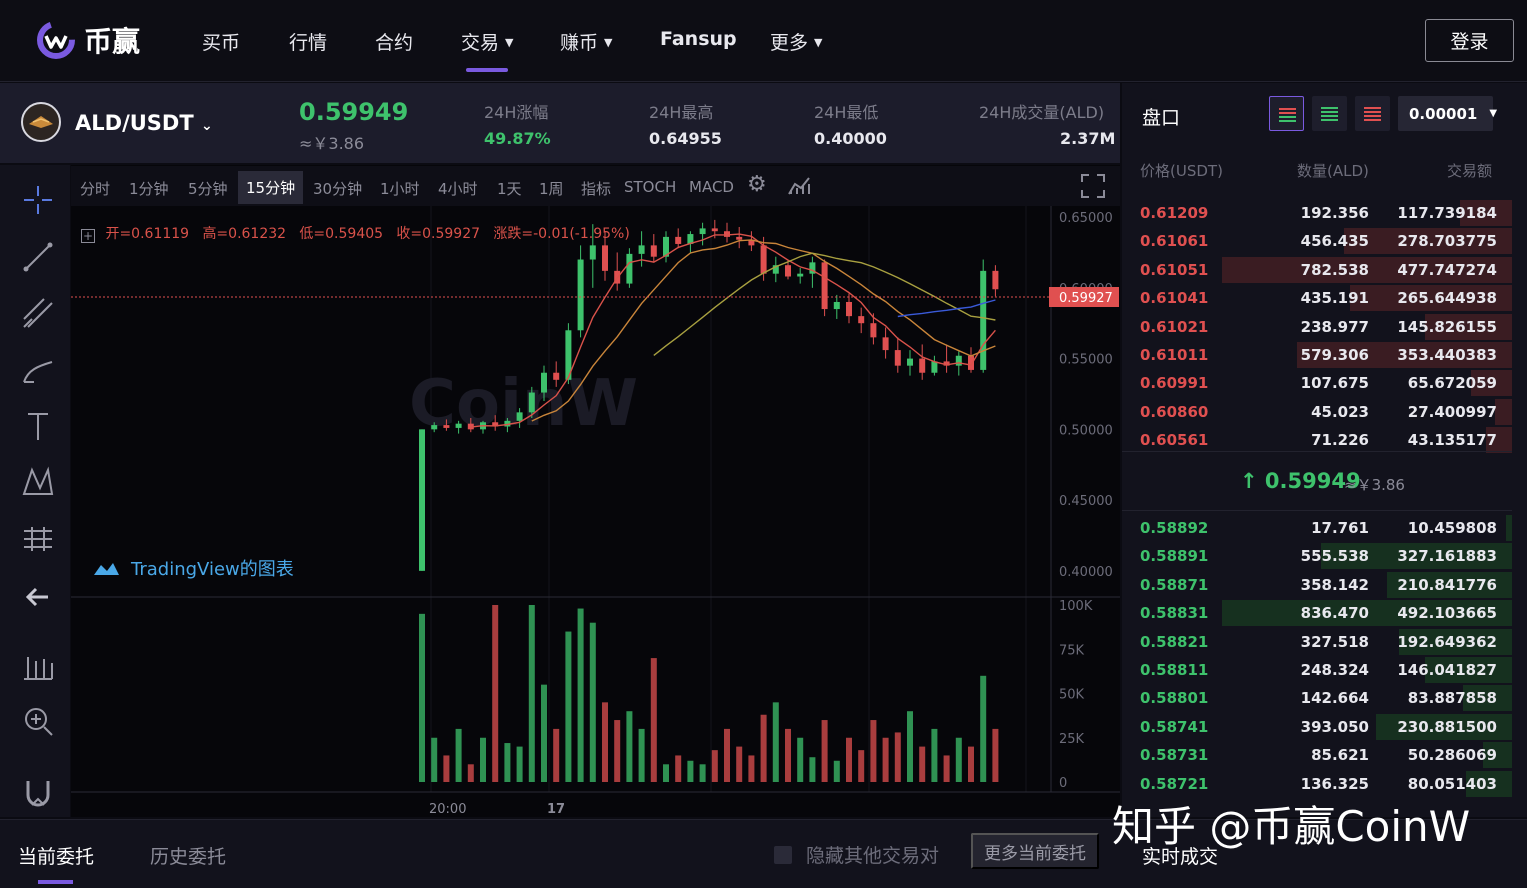 The width and height of the screenshot is (1527, 888). What do you see at coordinates (685, 138) in the screenshot?
I see `high-value: 0.64955` at bounding box center [685, 138].